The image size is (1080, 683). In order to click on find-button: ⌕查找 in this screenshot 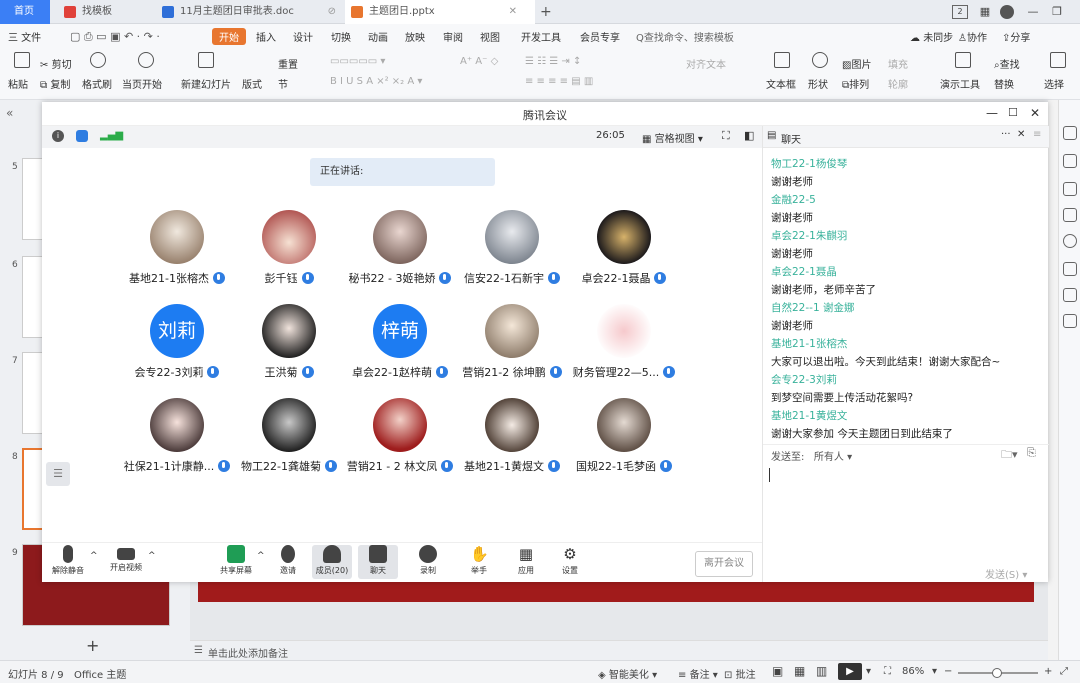, I will do `click(1007, 63)`.